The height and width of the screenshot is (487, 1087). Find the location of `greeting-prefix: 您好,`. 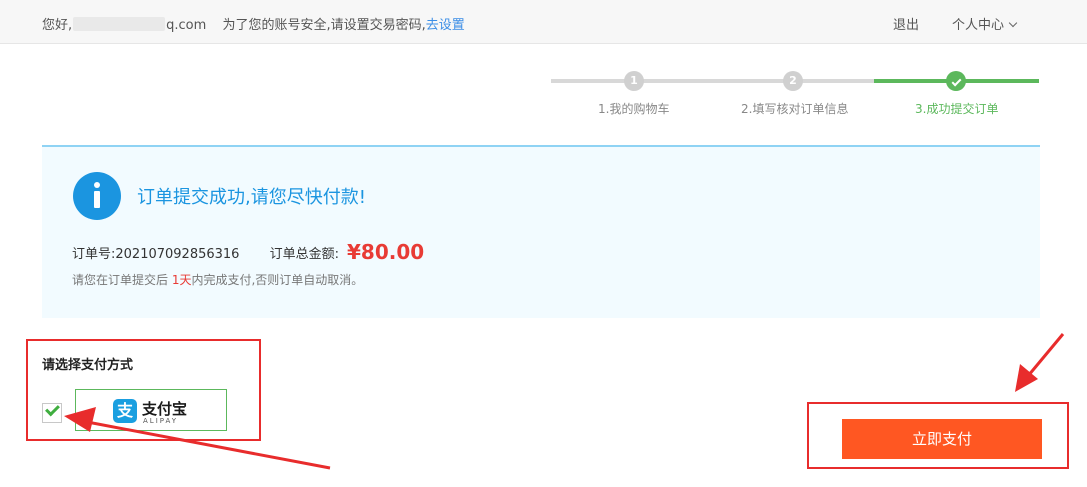

greeting-prefix: 您好, is located at coordinates (57, 25).